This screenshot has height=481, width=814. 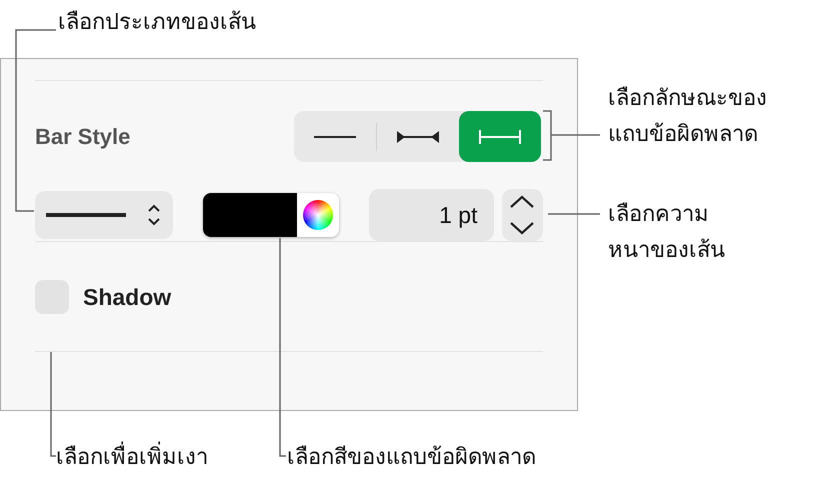 What do you see at coordinates (411, 457) in the screenshot?
I see `callout-text: เลือกสีของแถบข้อผิดพลาด` at bounding box center [411, 457].